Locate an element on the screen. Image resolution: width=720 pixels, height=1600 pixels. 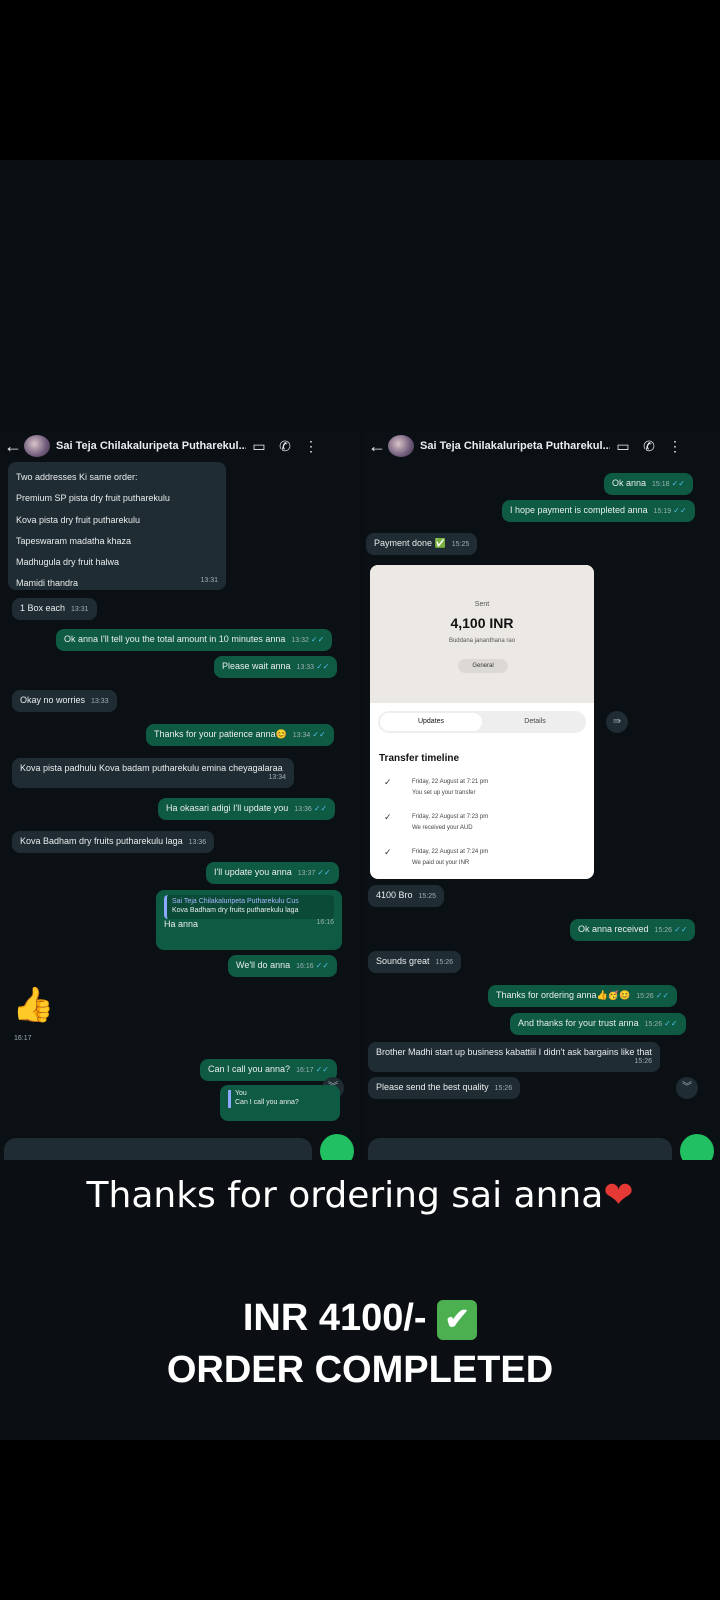
order-line: Tapeswaram madatha khaza is located at coordinates (74, 540).